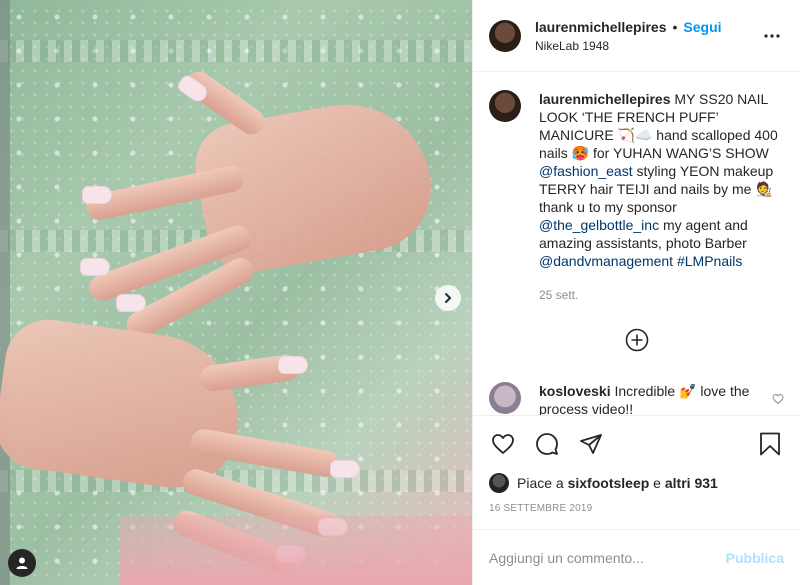 The height and width of the screenshot is (585, 800). I want to click on location-link: NikeLab 1948, so click(647, 46).